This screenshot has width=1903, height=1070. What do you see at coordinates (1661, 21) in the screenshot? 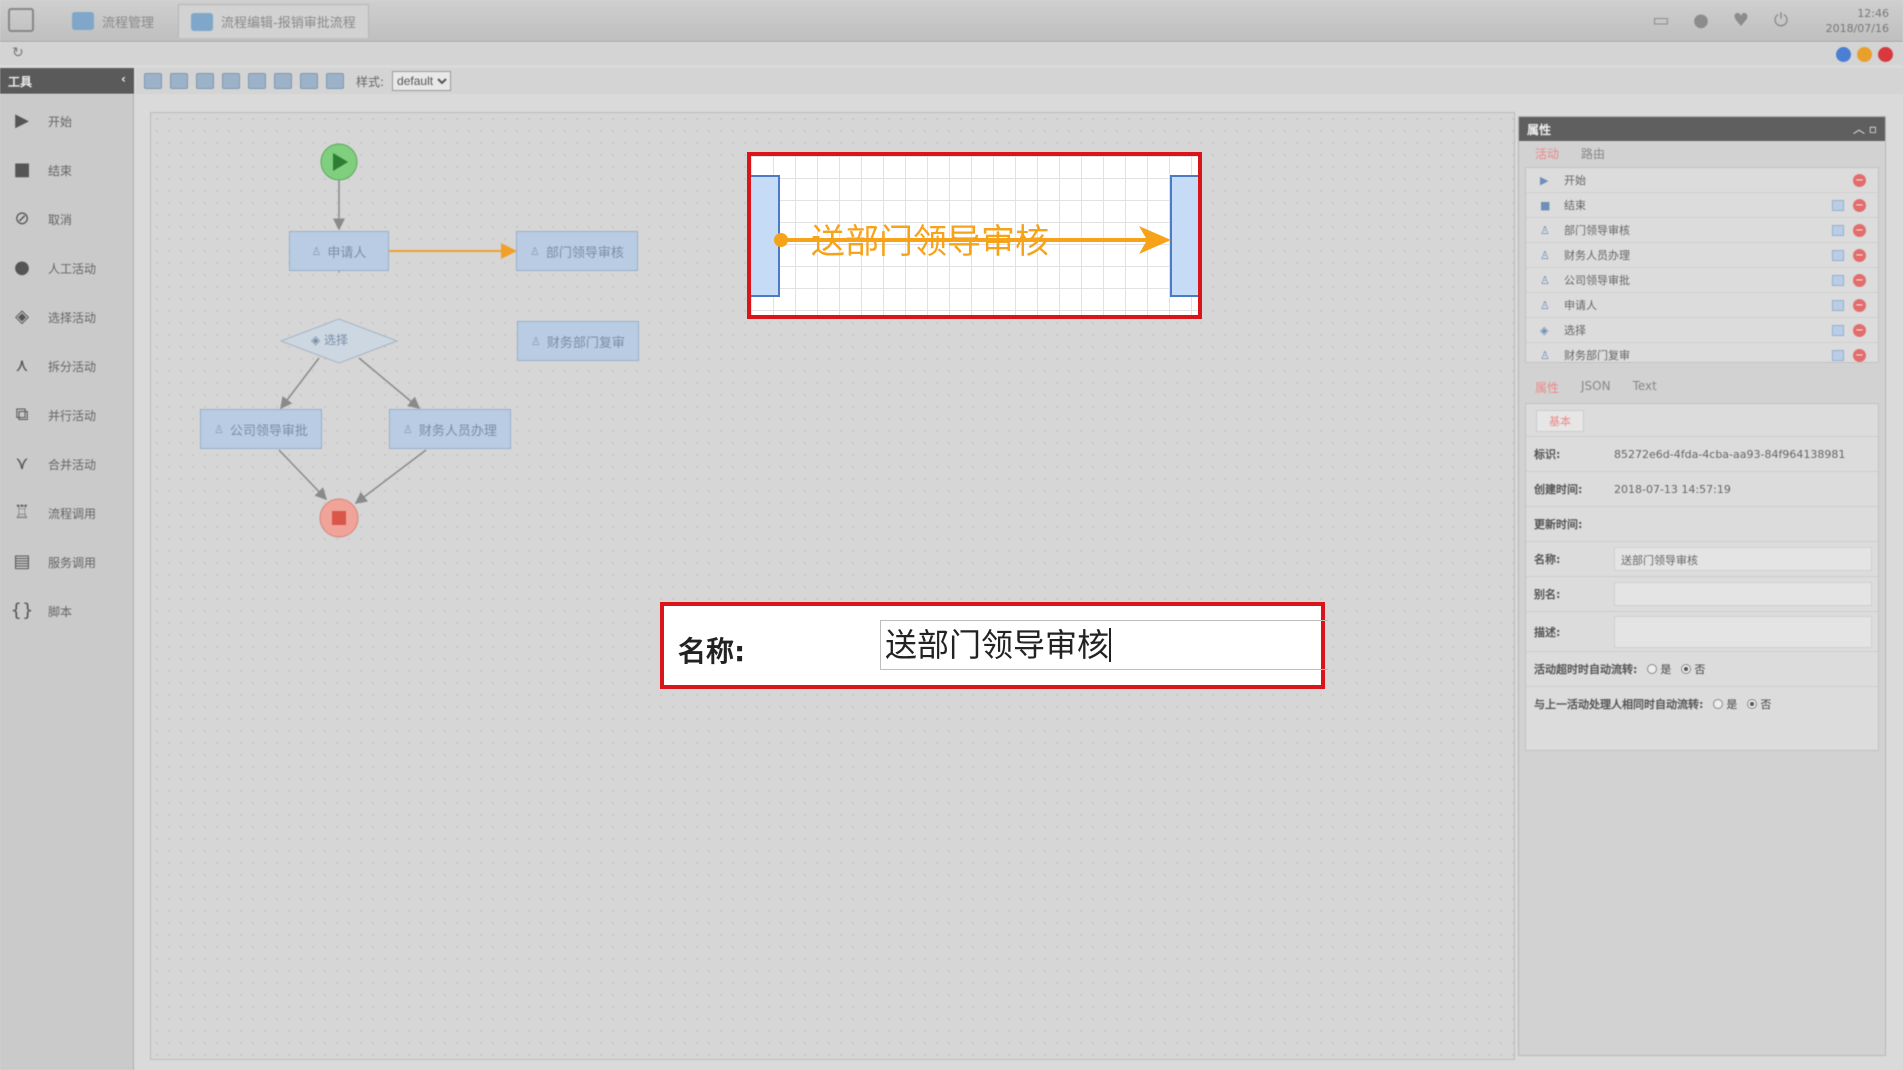
I see `message-icon: ▭` at bounding box center [1661, 21].